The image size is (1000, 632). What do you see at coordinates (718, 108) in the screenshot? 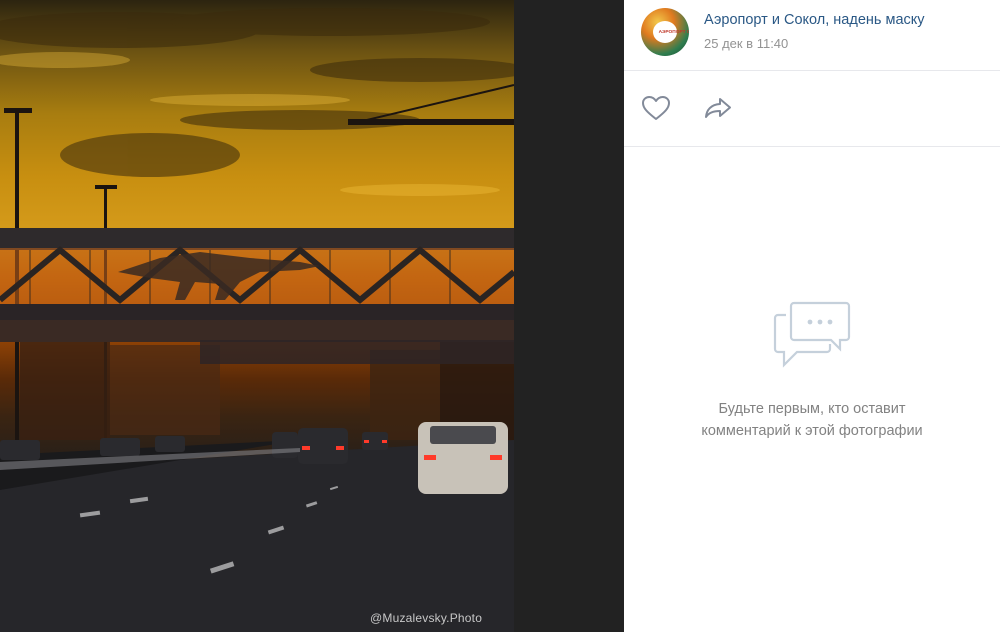
I see `share-icon` at bounding box center [718, 108].